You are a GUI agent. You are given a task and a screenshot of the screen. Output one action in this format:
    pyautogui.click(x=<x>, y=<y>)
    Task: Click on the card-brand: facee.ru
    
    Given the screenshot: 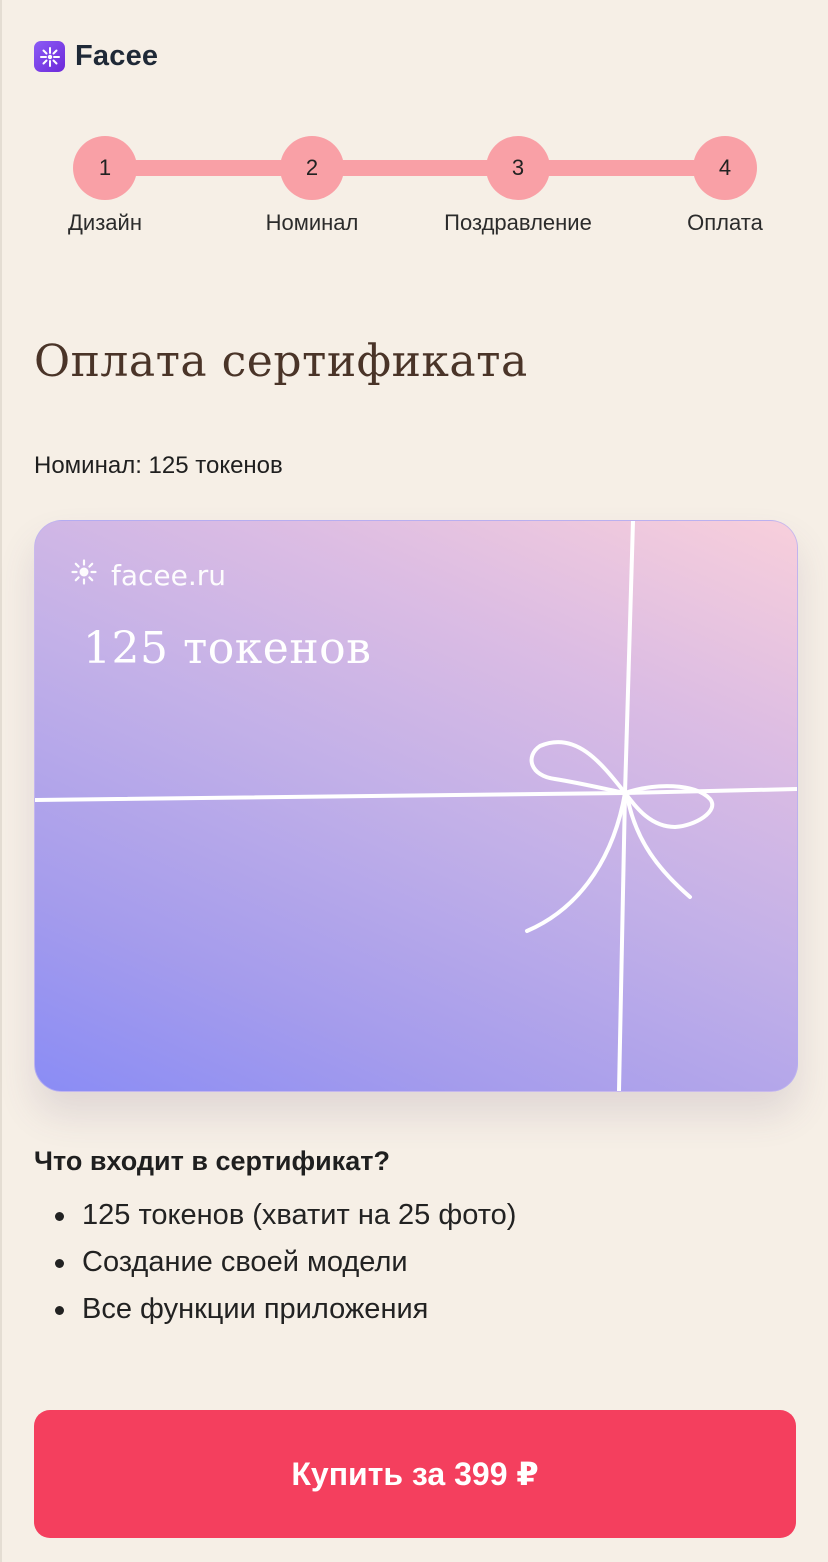 What is the action you would take?
    pyautogui.click(x=148, y=575)
    